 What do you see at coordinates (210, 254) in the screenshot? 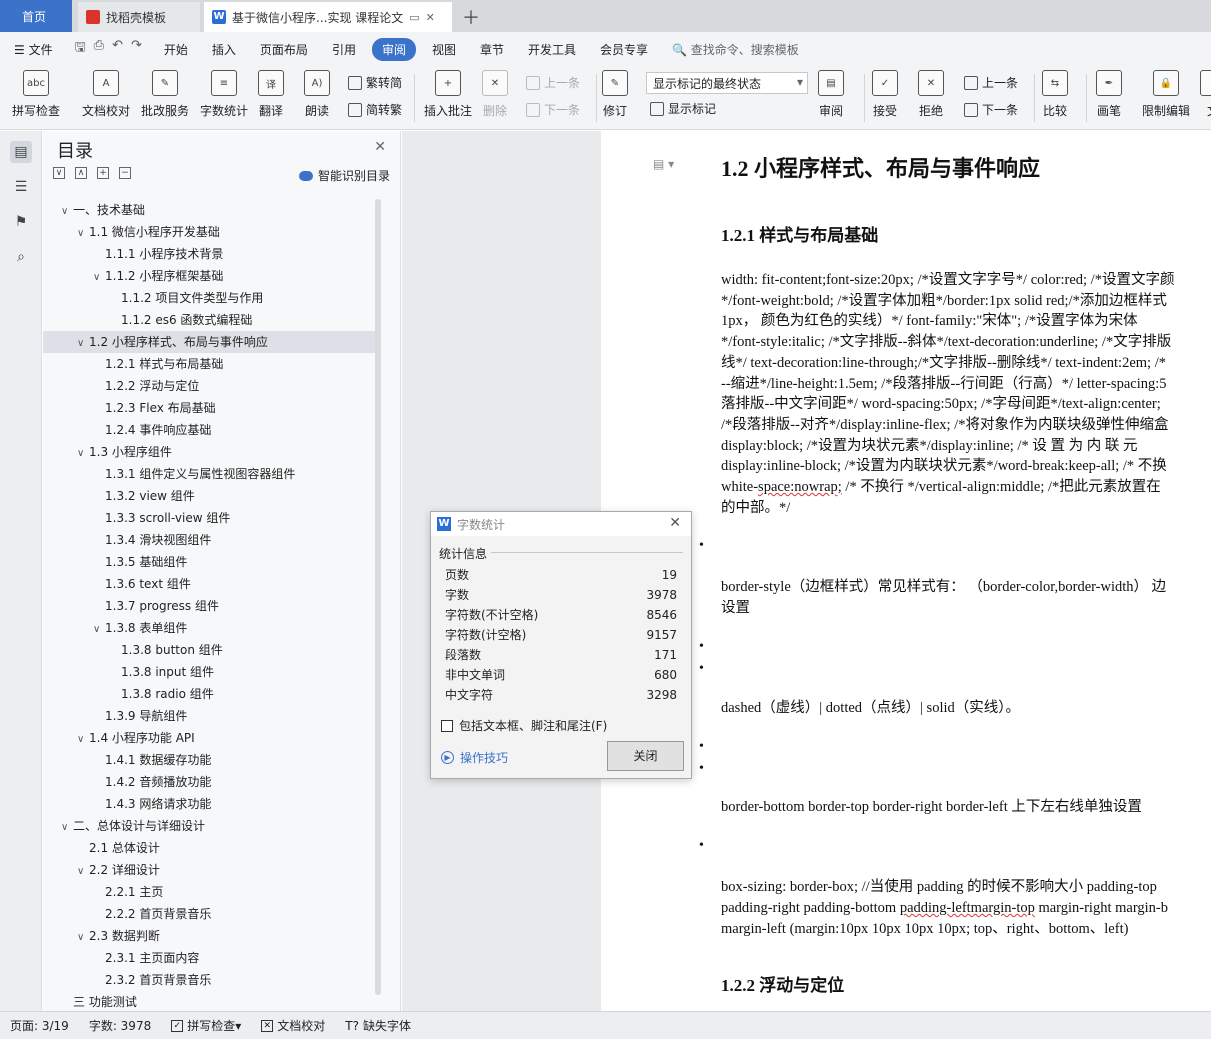
I see `toc-item: 1.1.1 小程序技术背景` at bounding box center [210, 254].